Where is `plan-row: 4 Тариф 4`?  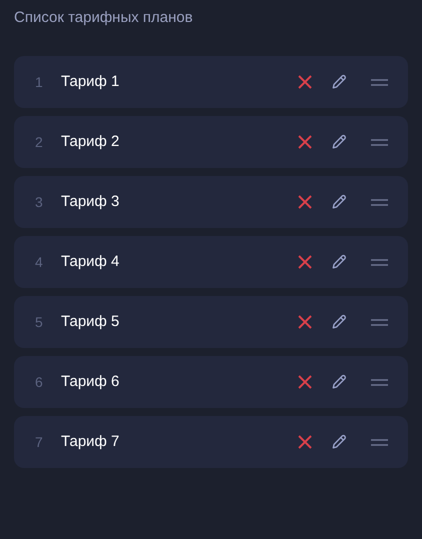
plan-row: 4 Тариф 4 is located at coordinates (211, 262).